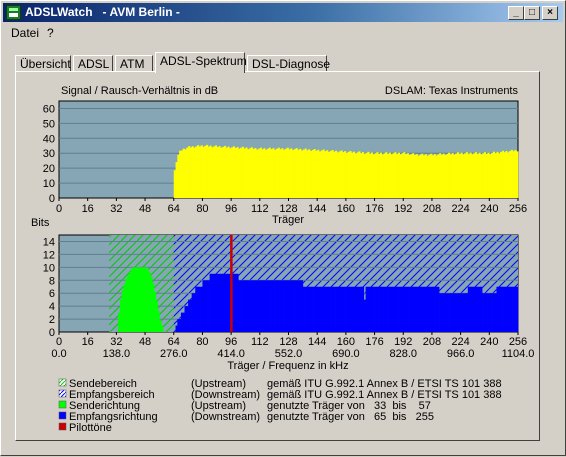 The width and height of the screenshot is (566, 457). What do you see at coordinates (374, 342) in the screenshot?
I see `x-tick-label: 176` at bounding box center [374, 342].